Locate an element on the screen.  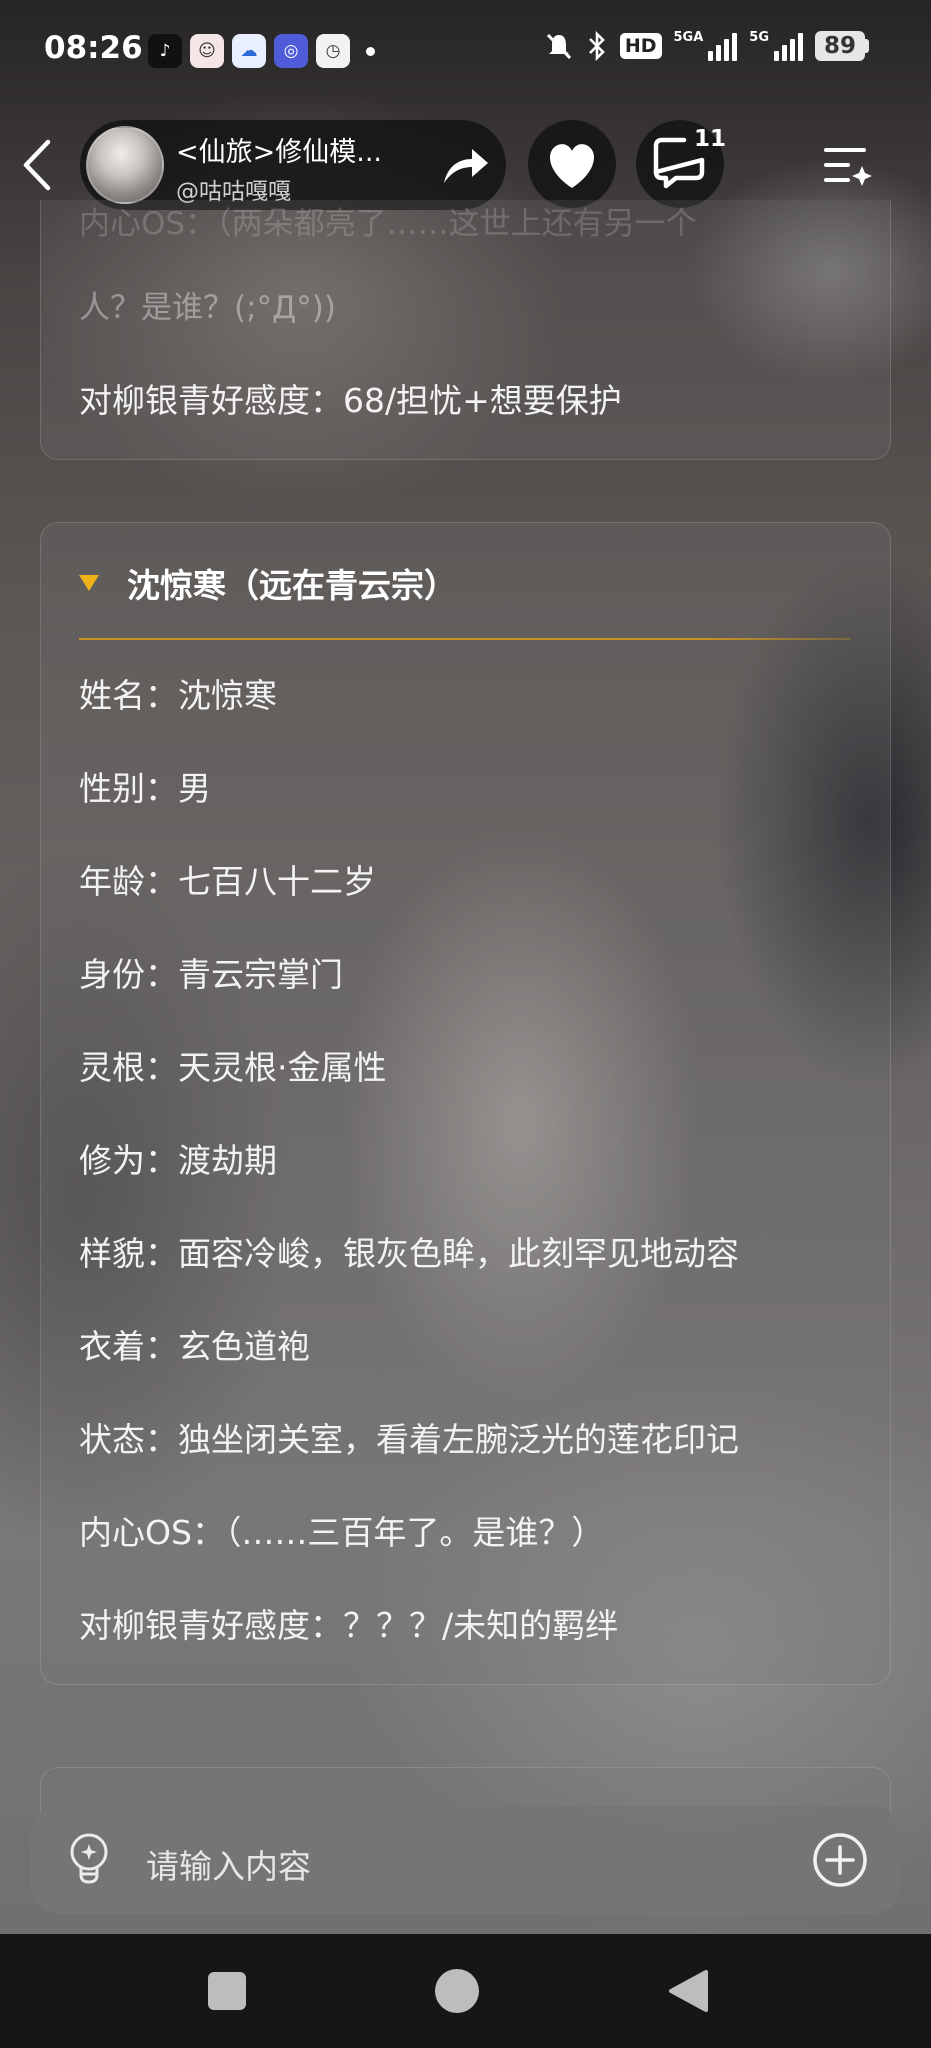
battery-level: 89 is located at coordinates (840, 46).